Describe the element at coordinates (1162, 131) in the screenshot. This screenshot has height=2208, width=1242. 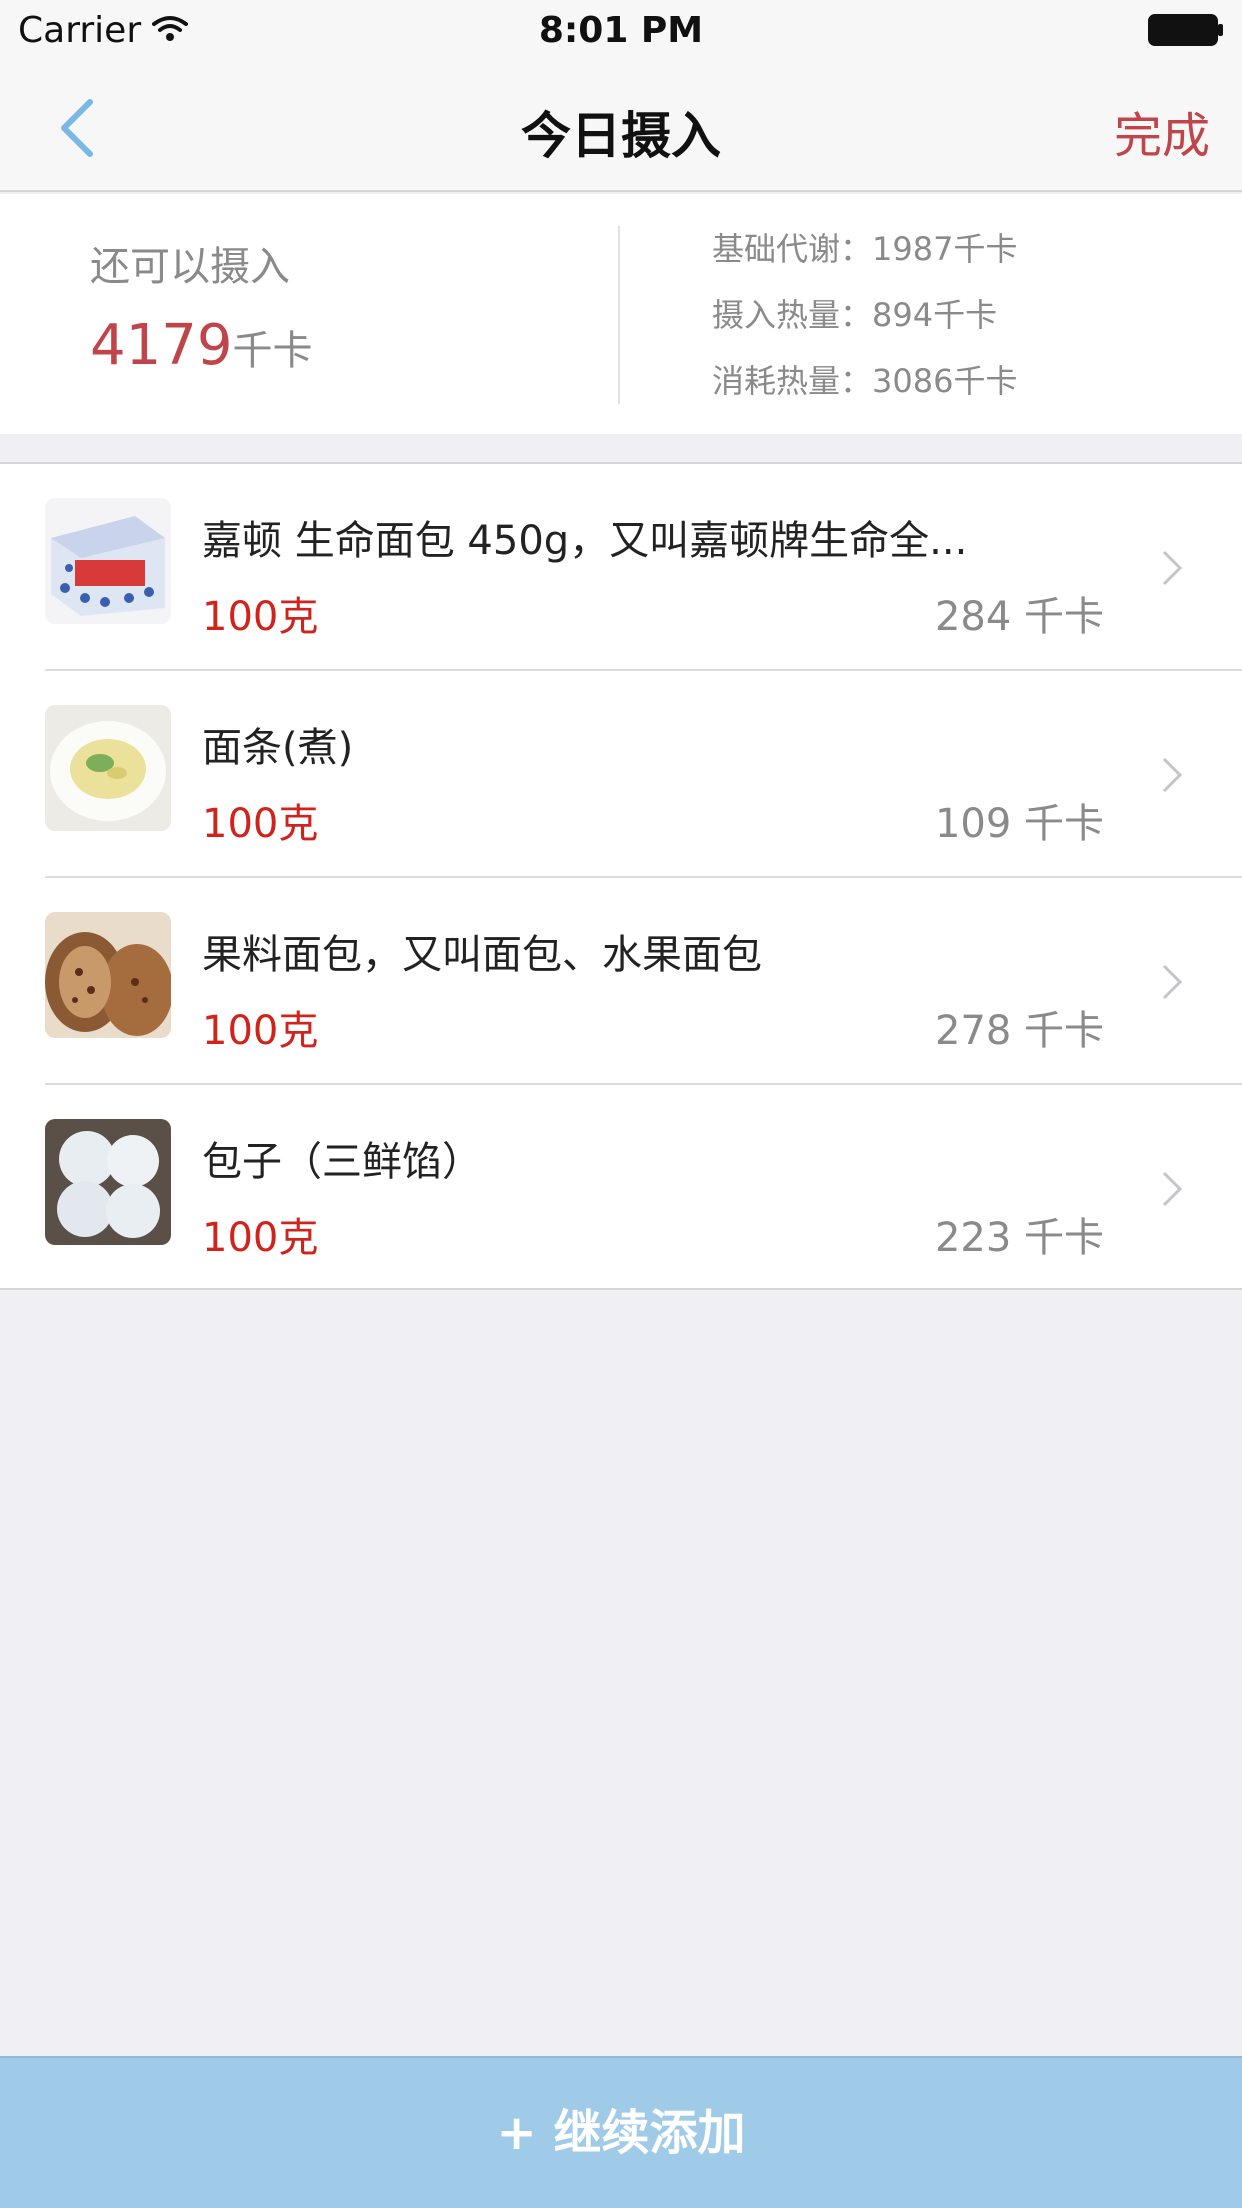
I see `done-button: 完成` at that location.